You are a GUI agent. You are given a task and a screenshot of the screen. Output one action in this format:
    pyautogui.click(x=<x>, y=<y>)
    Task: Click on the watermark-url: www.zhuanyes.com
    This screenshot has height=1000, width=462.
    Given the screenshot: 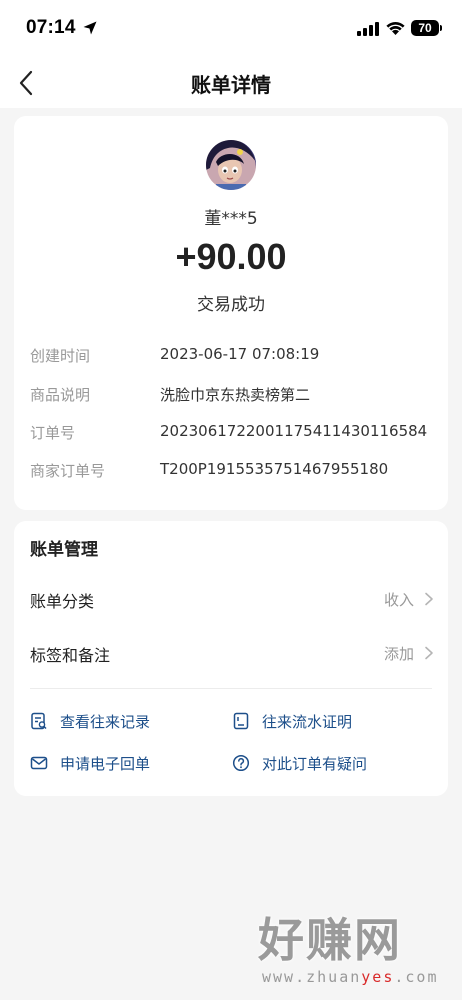 What is the action you would take?
    pyautogui.click(x=350, y=977)
    